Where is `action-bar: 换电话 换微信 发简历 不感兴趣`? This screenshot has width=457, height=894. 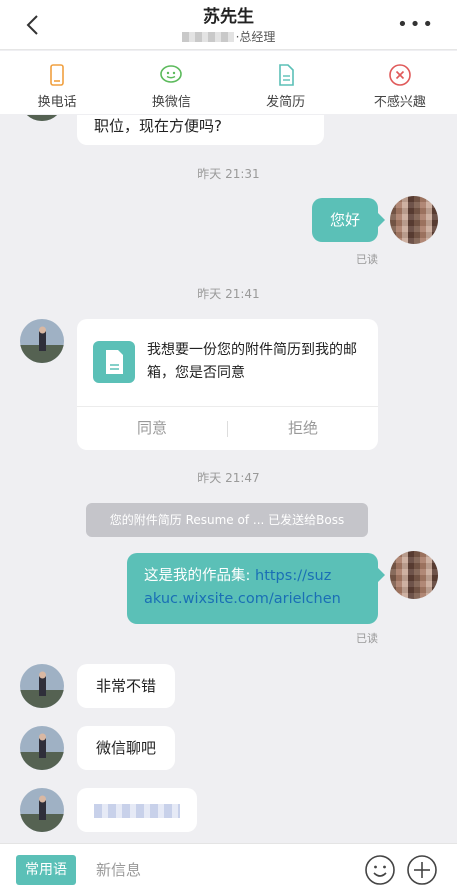
action-bar: 换电话 换微信 发简历 不感兴趣 is located at coordinates (228, 82).